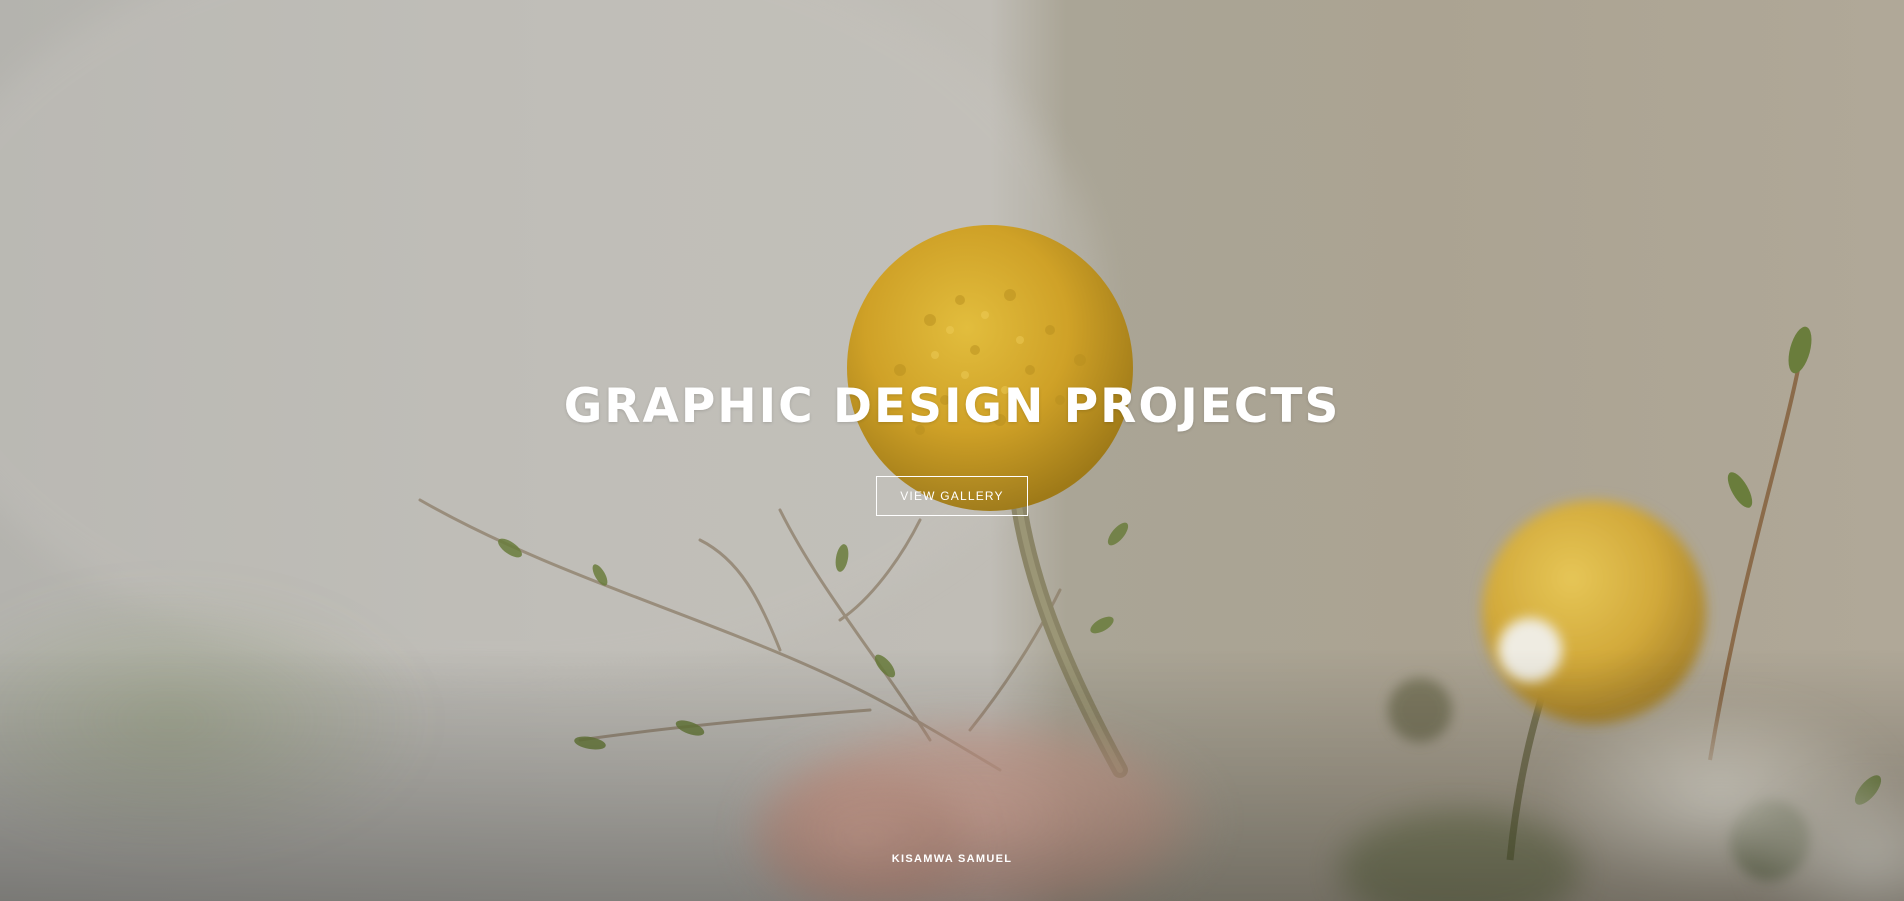 The width and height of the screenshot is (1904, 901). I want to click on view-gallery-button: VIEW GALLERY, so click(952, 496).